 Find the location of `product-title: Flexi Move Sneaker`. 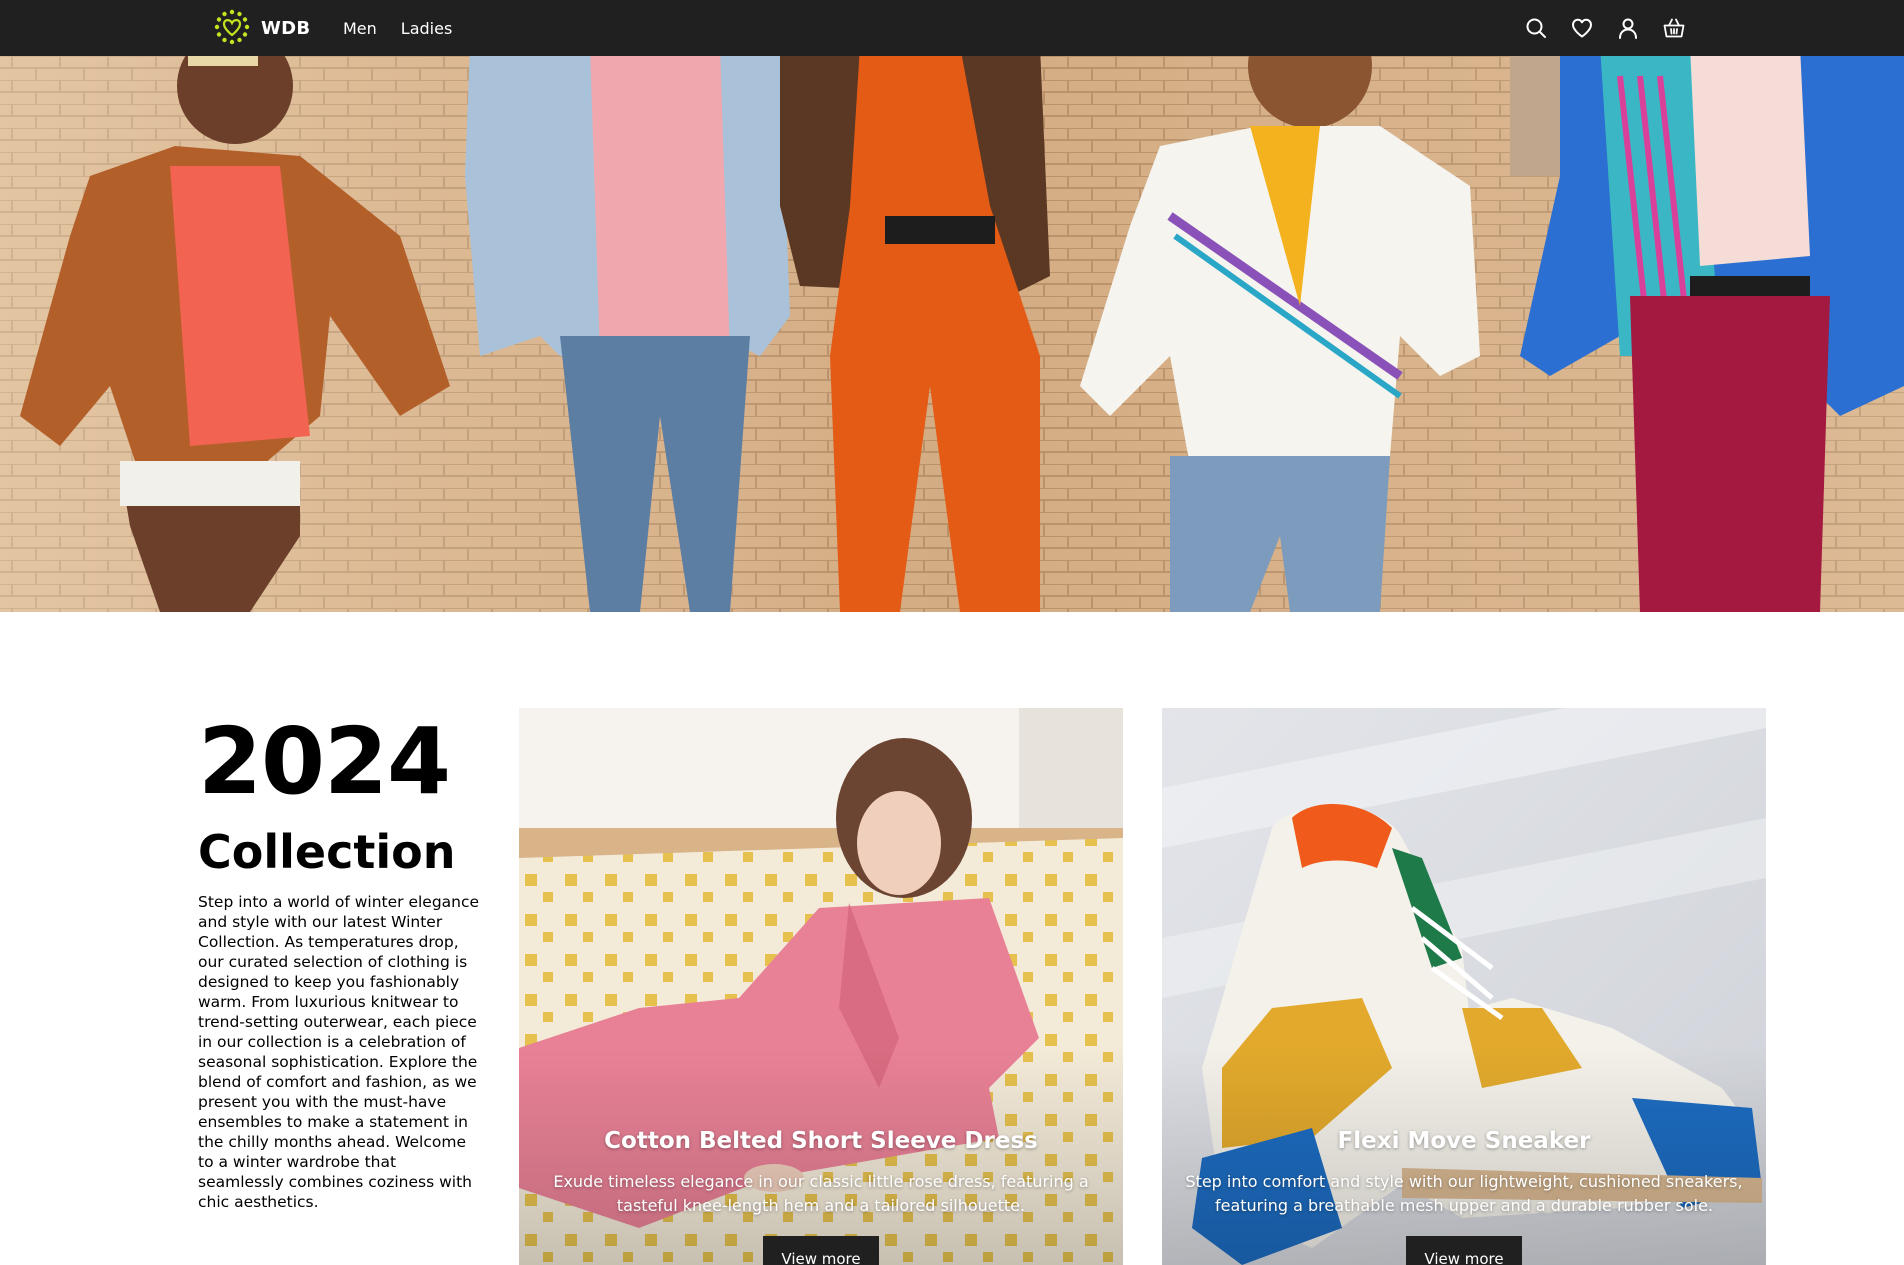

product-title: Flexi Move Sneaker is located at coordinates (1464, 1141).